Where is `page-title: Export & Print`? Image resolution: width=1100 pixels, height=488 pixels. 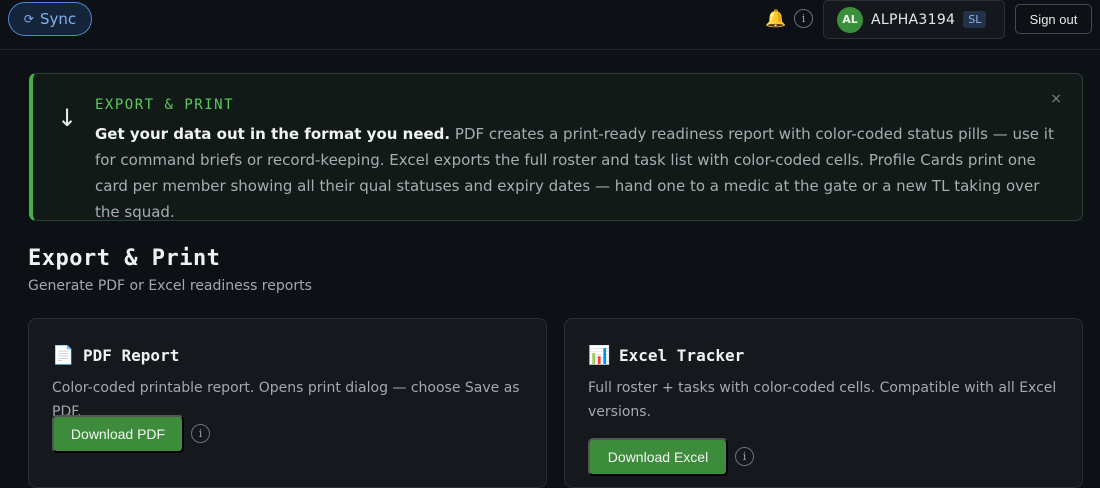 page-title: Export & Print is located at coordinates (124, 258).